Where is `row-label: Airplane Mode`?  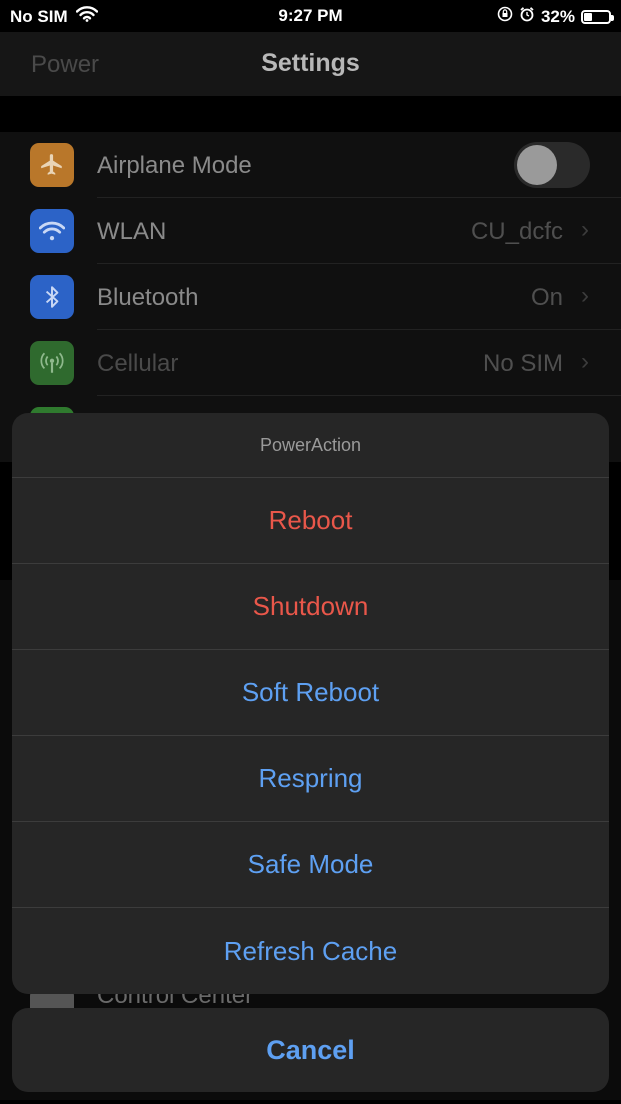 row-label: Airplane Mode is located at coordinates (174, 165).